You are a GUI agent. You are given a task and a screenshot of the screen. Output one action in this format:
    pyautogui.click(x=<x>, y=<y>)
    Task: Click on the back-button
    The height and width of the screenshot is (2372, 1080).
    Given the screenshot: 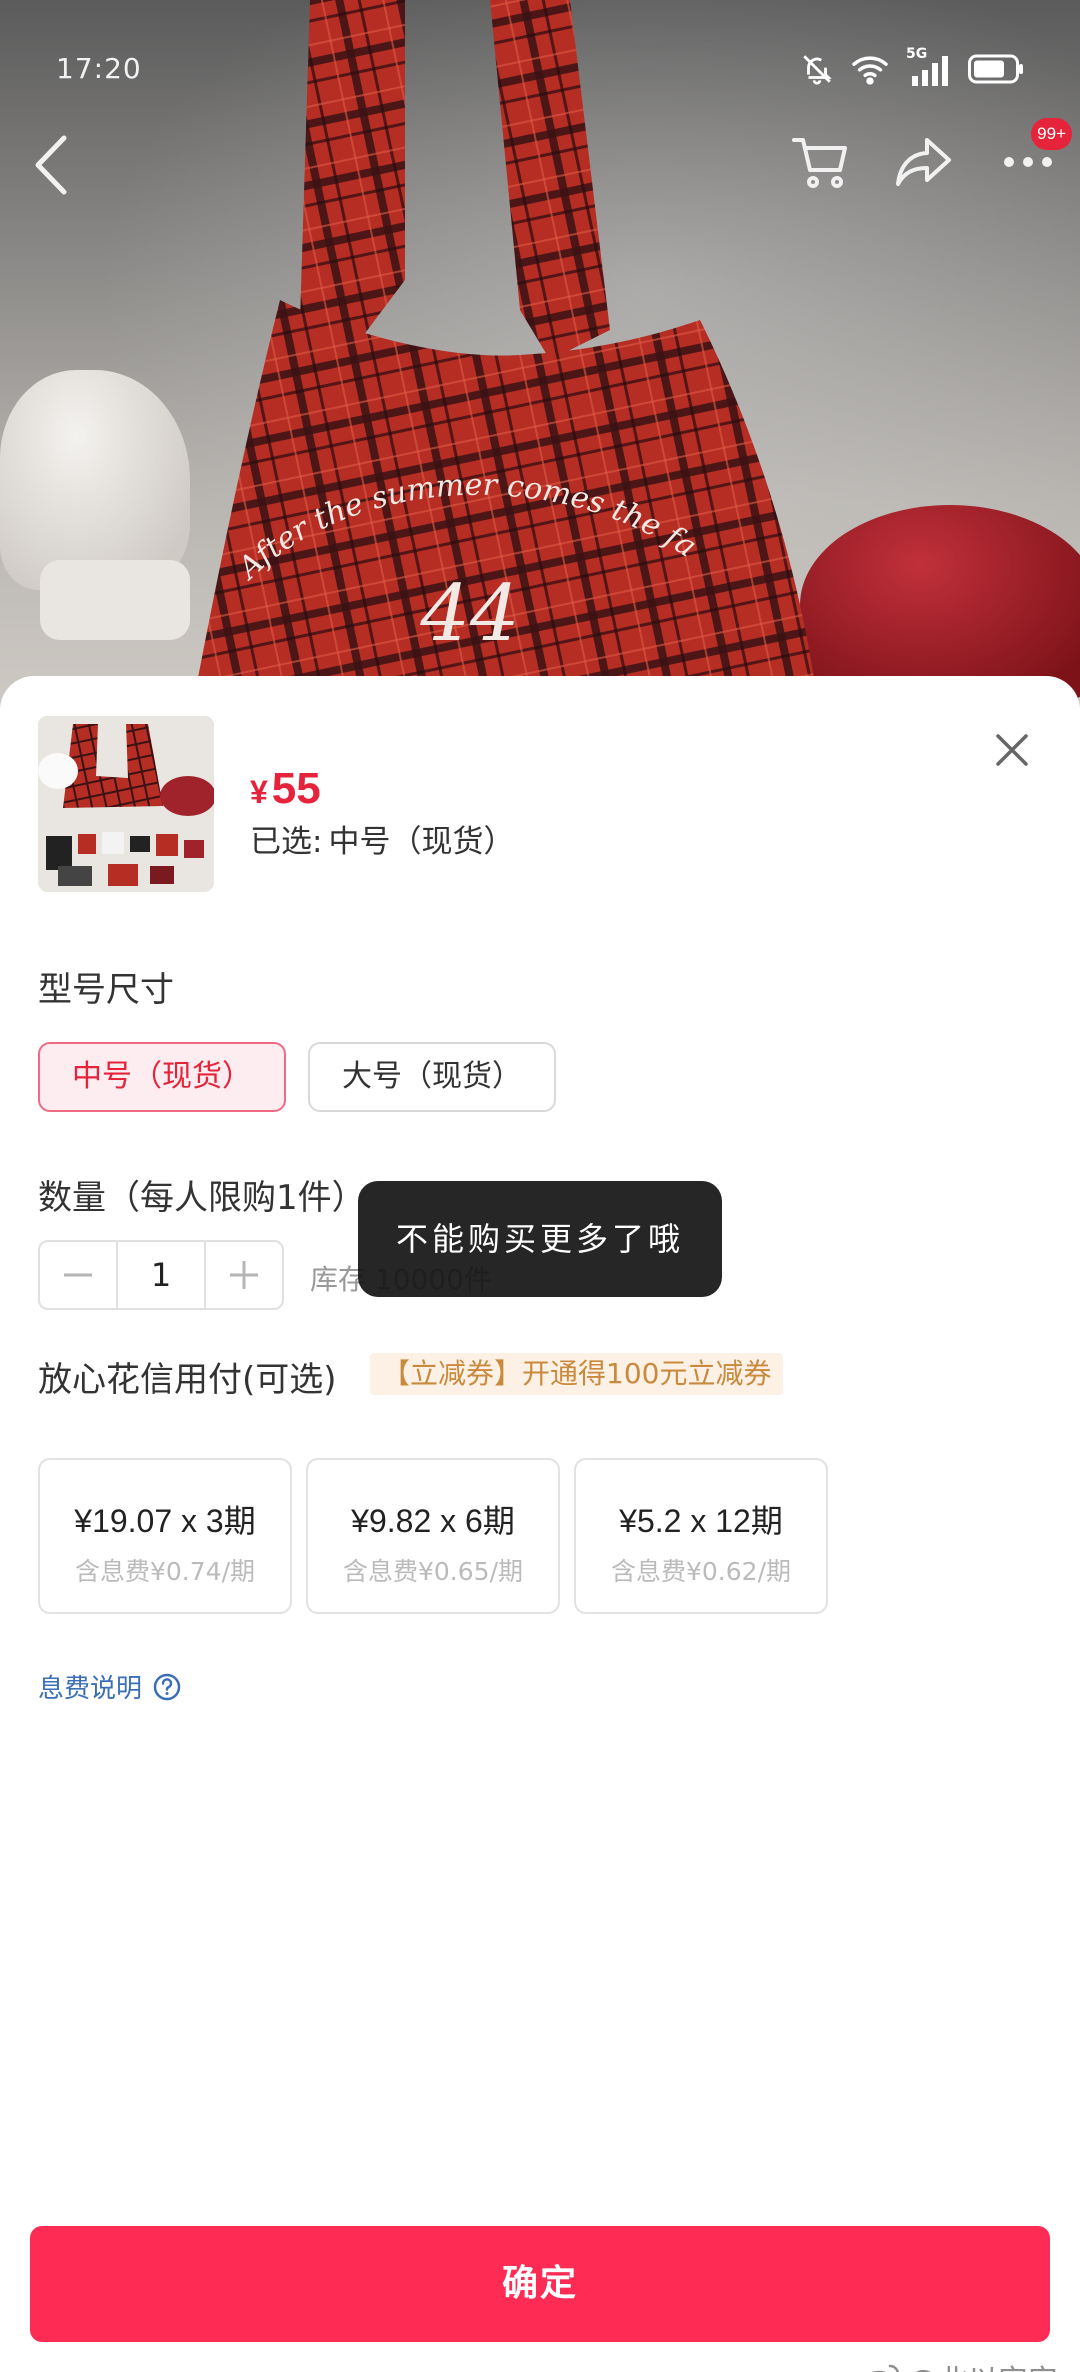 What is the action you would take?
    pyautogui.click(x=52, y=165)
    